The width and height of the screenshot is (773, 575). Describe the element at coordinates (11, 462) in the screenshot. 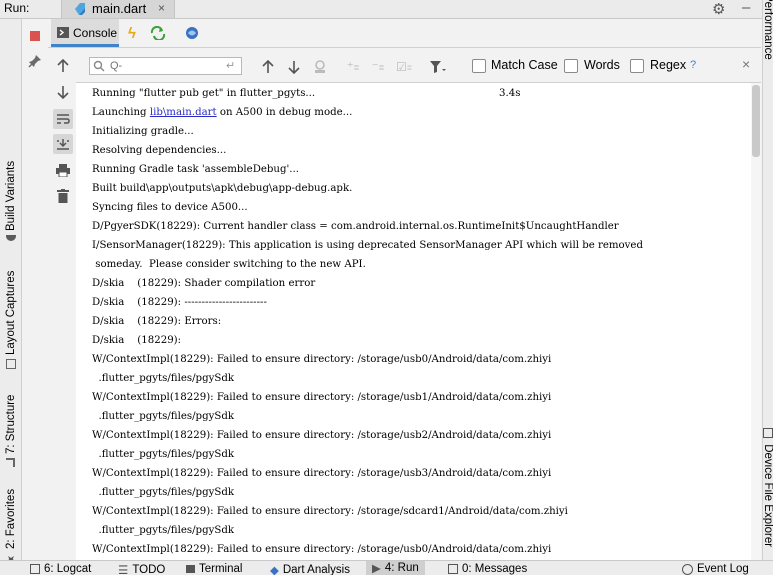

I see `structure-icon` at that location.